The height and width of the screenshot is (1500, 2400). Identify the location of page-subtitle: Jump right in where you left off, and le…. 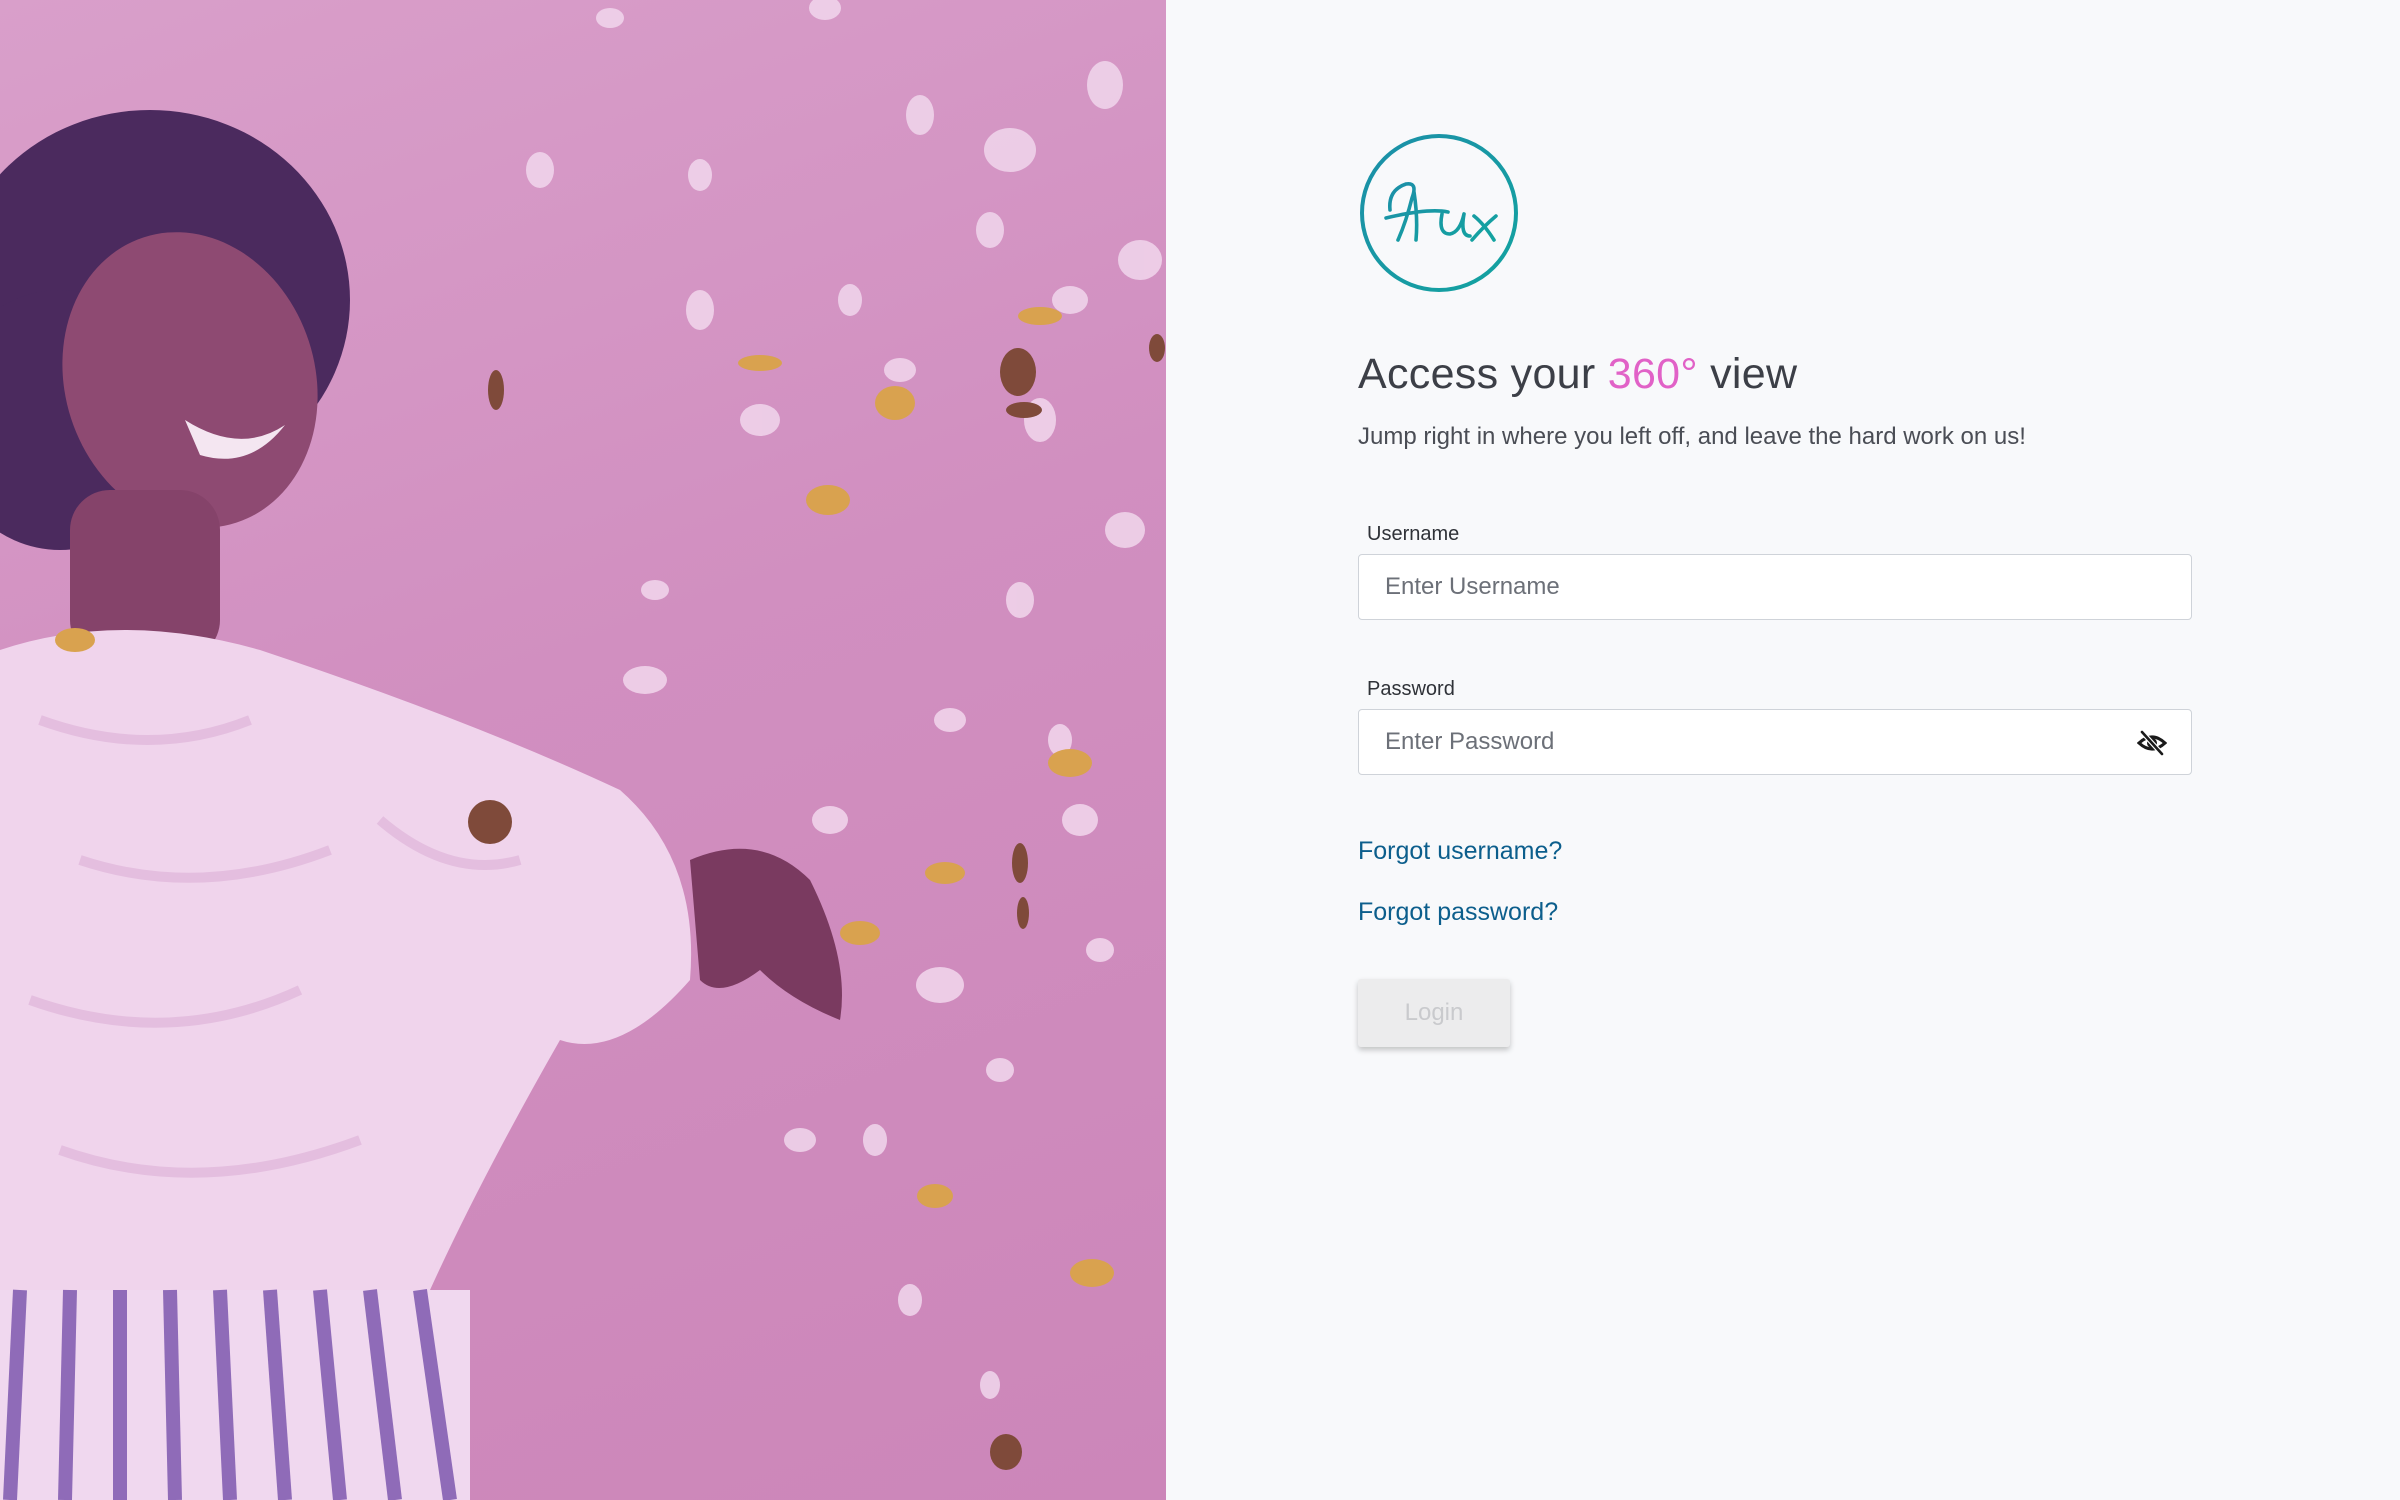
(1692, 436).